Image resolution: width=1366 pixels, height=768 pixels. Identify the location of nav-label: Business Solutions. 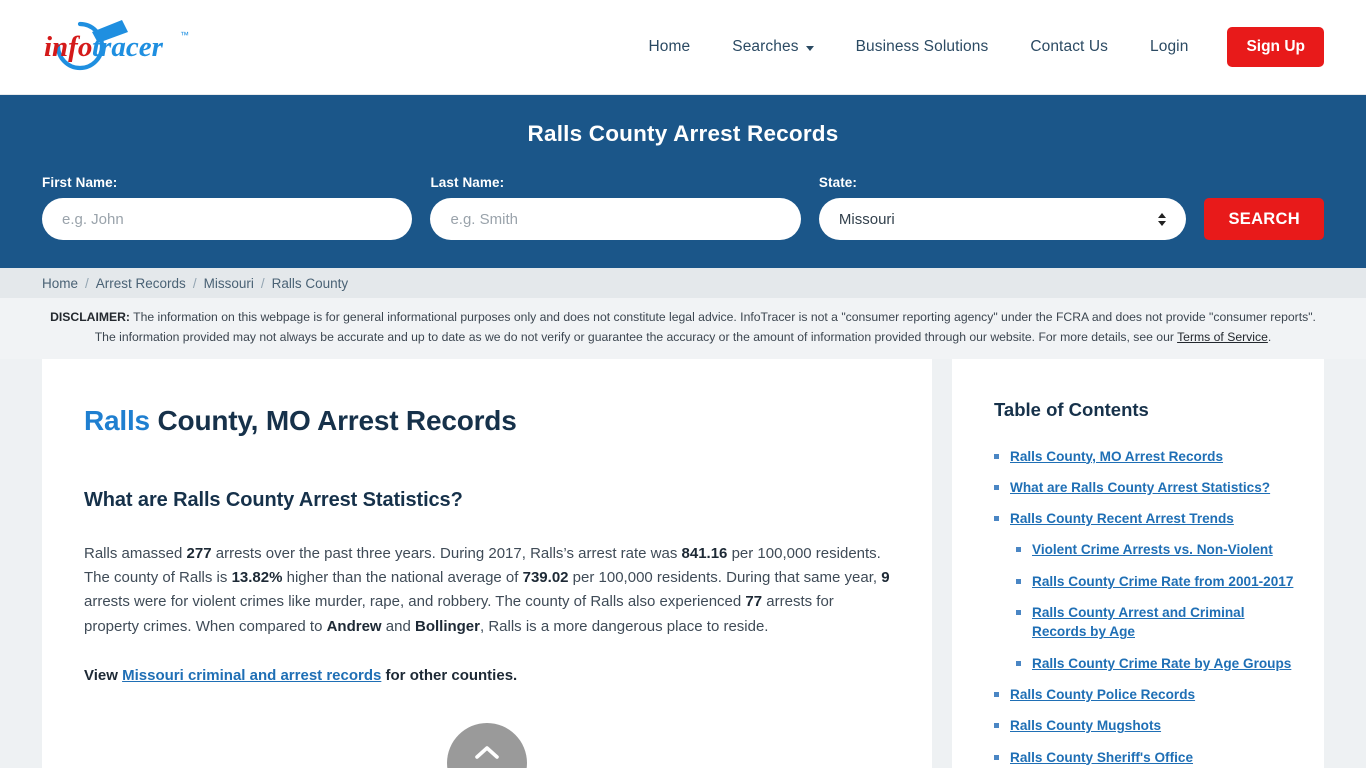
(922, 46).